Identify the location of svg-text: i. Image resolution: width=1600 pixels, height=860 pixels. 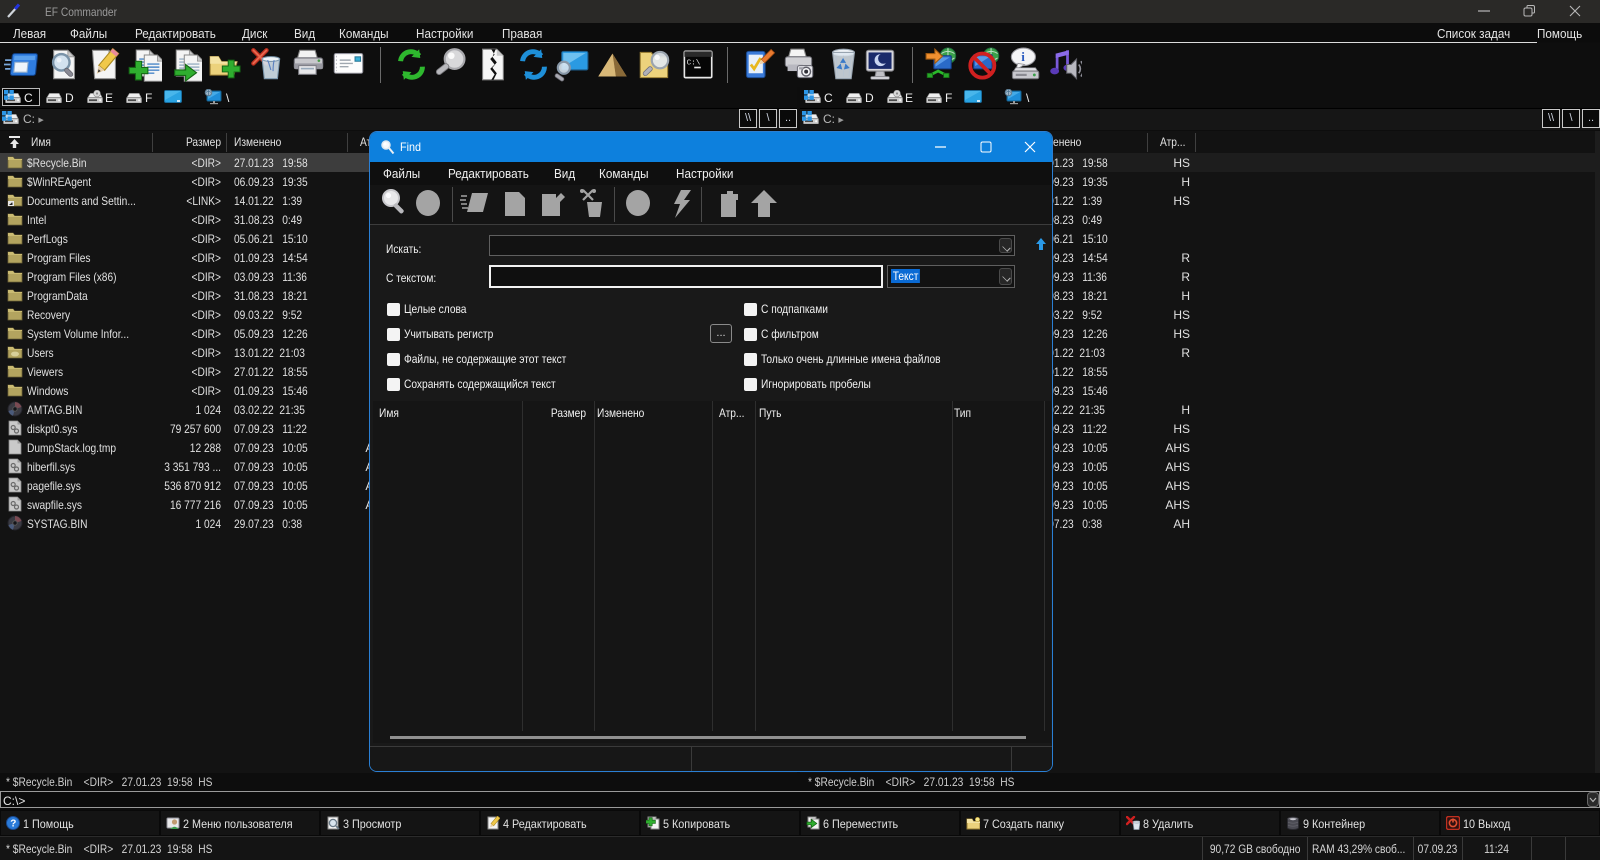
(1023, 56).